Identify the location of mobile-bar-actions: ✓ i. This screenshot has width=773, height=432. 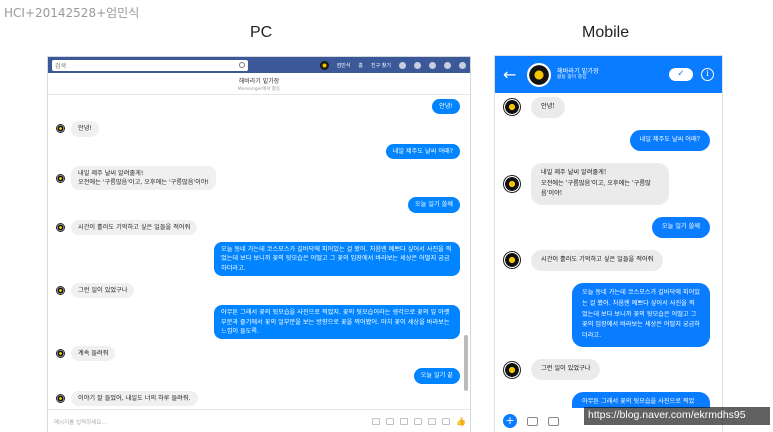
(691, 74).